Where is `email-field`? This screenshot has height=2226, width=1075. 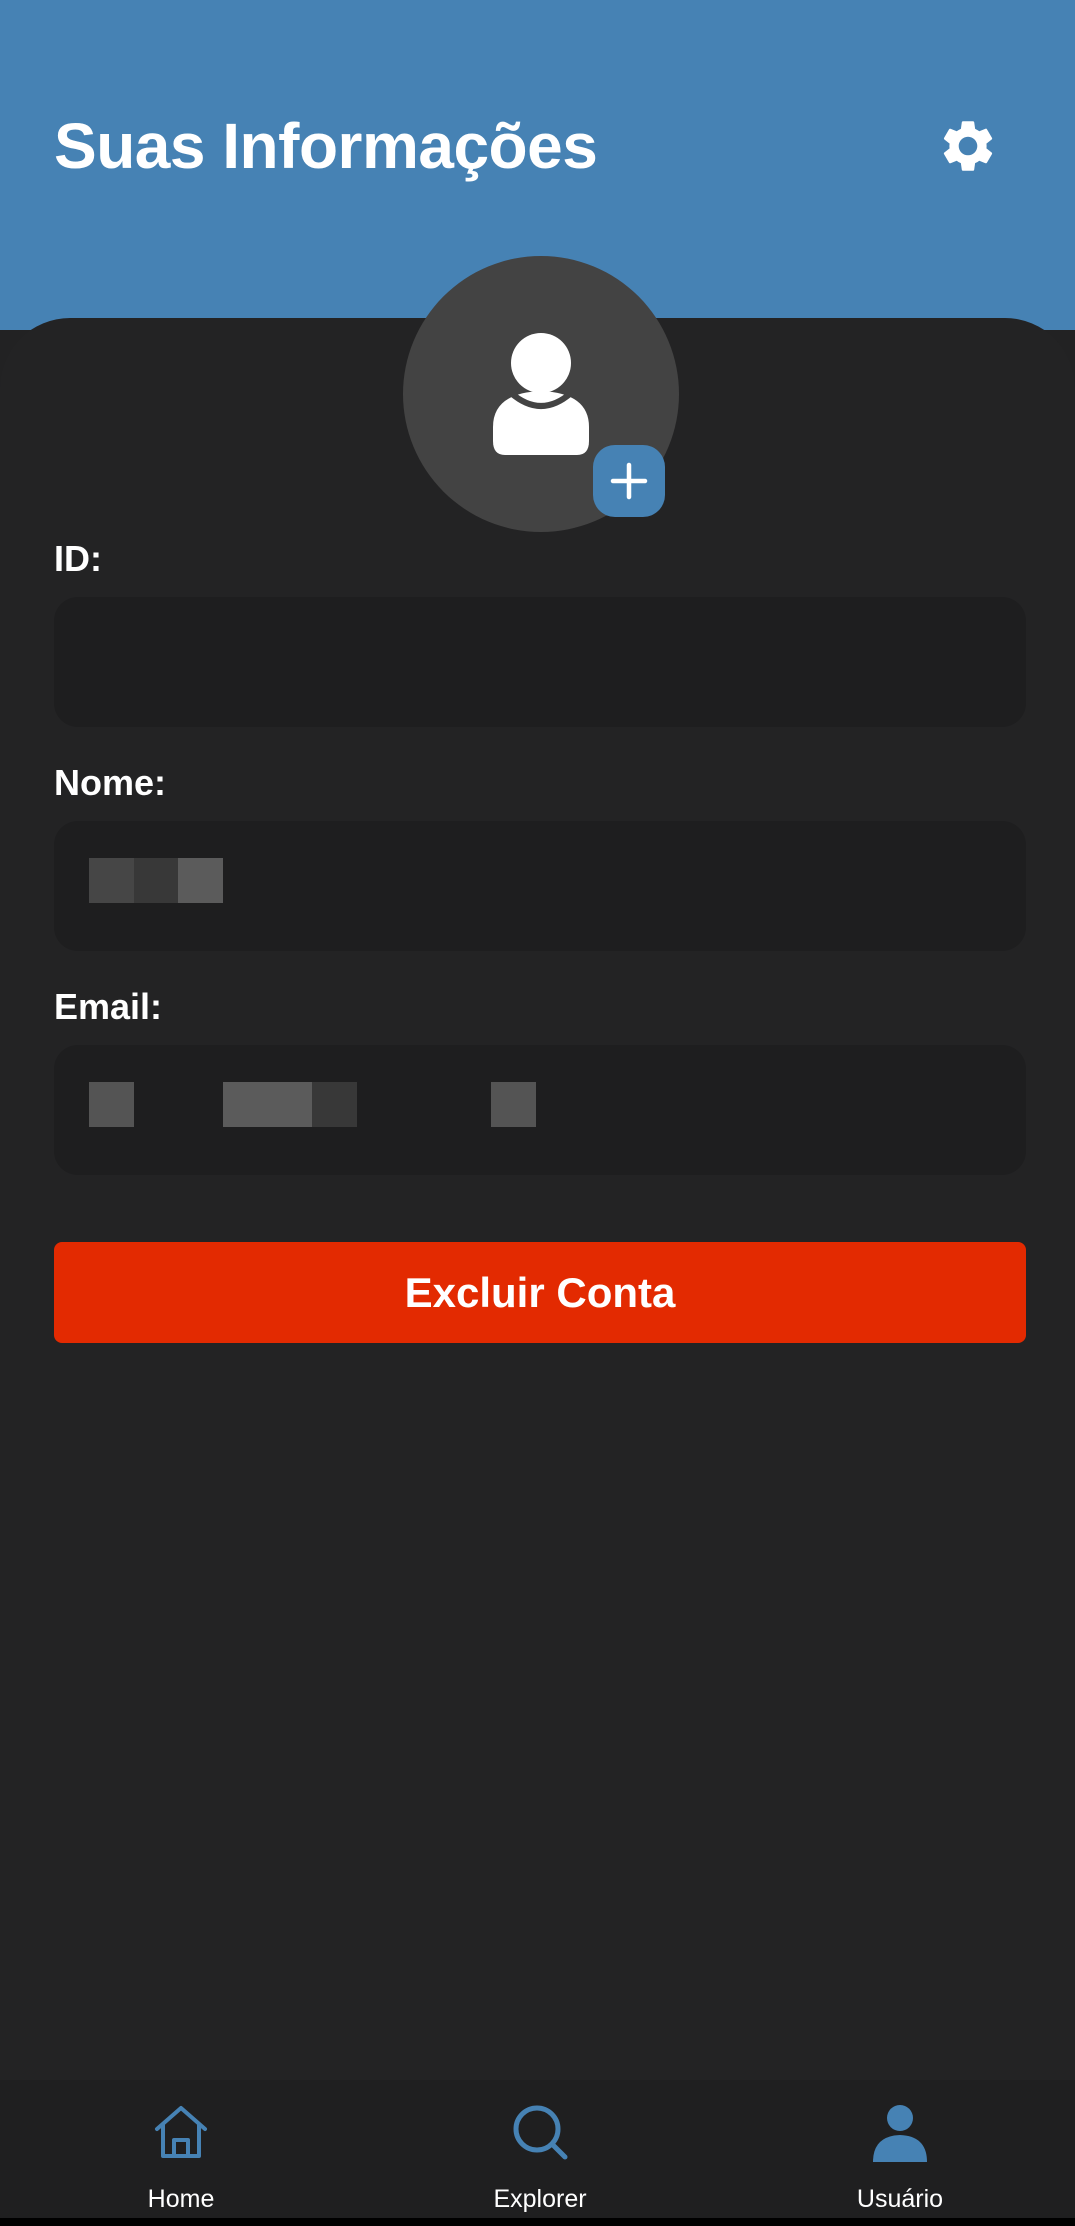
email-field is located at coordinates (540, 1110).